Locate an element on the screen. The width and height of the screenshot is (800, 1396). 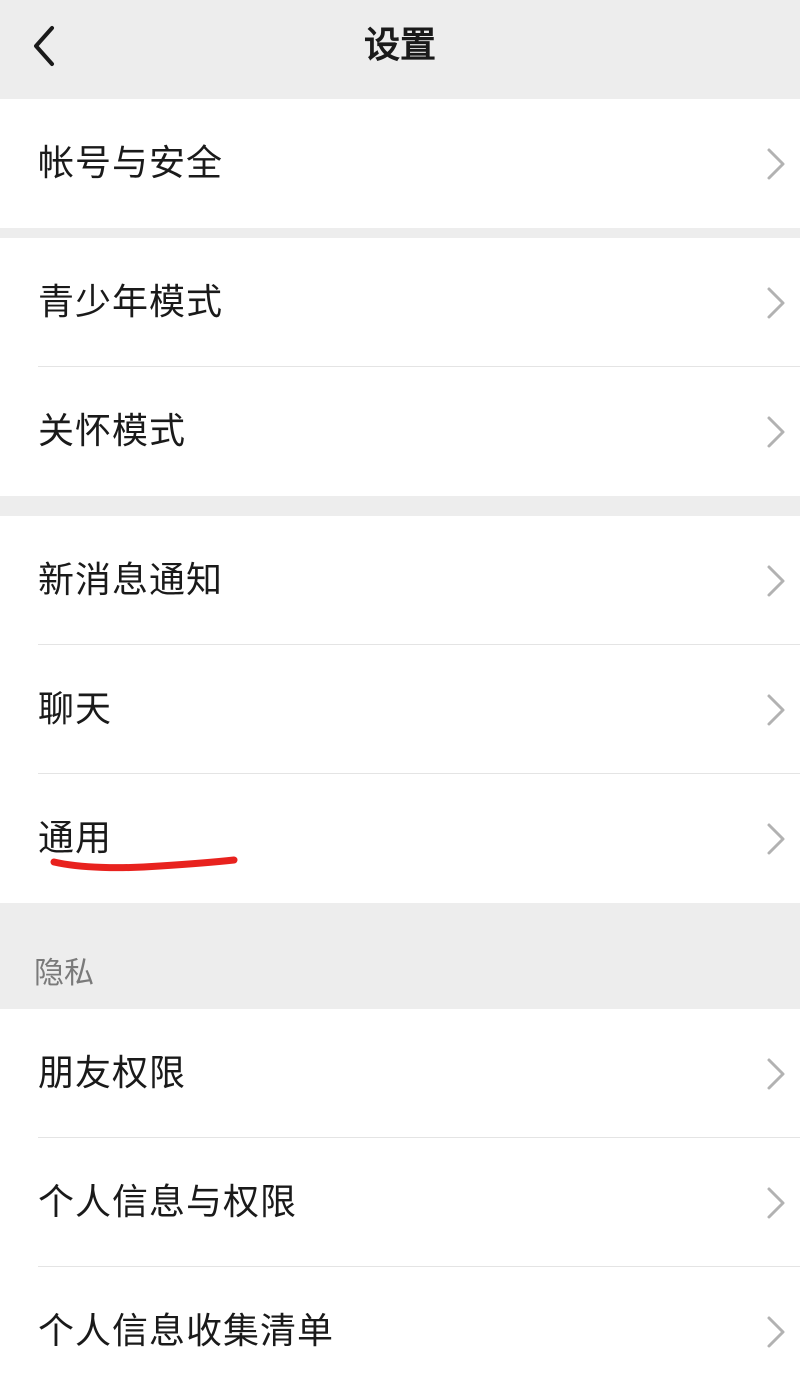
settings-item-label: 新消息通知 is located at coordinates (131, 580).